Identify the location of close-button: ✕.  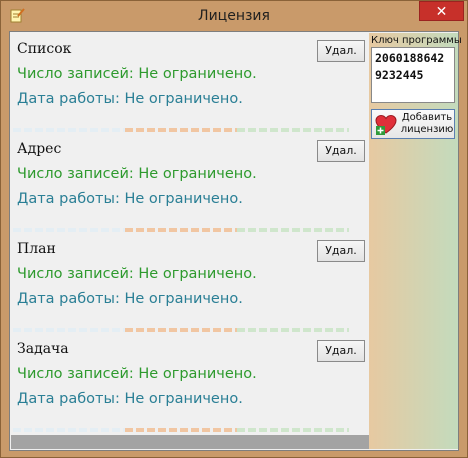
(441, 11).